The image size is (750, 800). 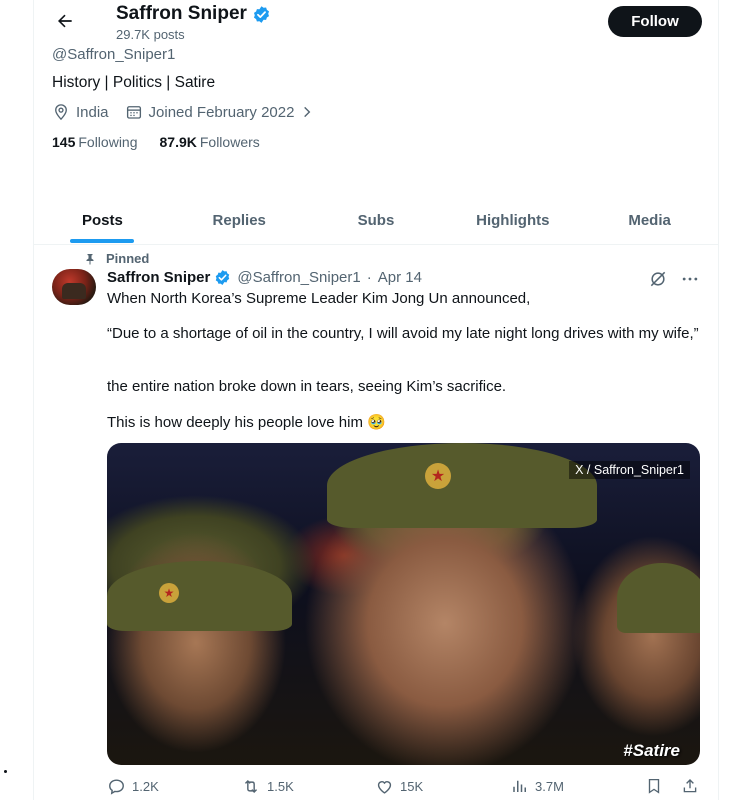 I want to click on reply-count: 1.2K, so click(x=145, y=786).